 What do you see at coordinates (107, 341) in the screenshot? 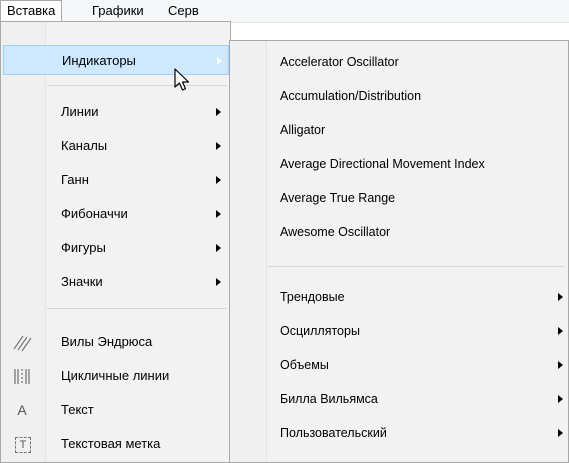
I see `menu-item-label: Вилы Эндрюса` at bounding box center [107, 341].